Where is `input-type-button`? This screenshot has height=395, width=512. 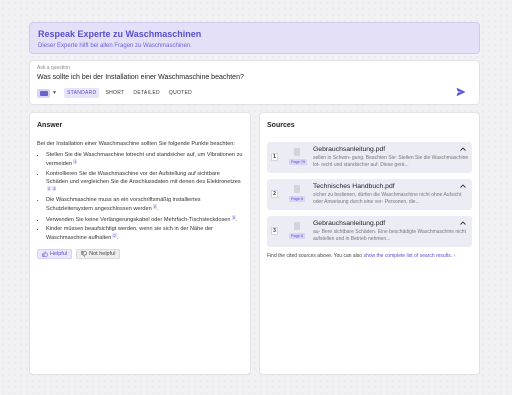
input-type-button is located at coordinates (43, 93).